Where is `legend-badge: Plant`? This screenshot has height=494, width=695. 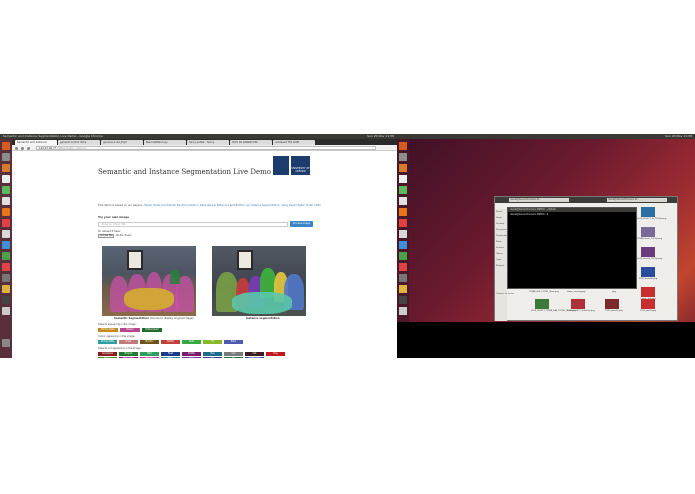 legend-badge: Plant is located at coordinates (233, 342).